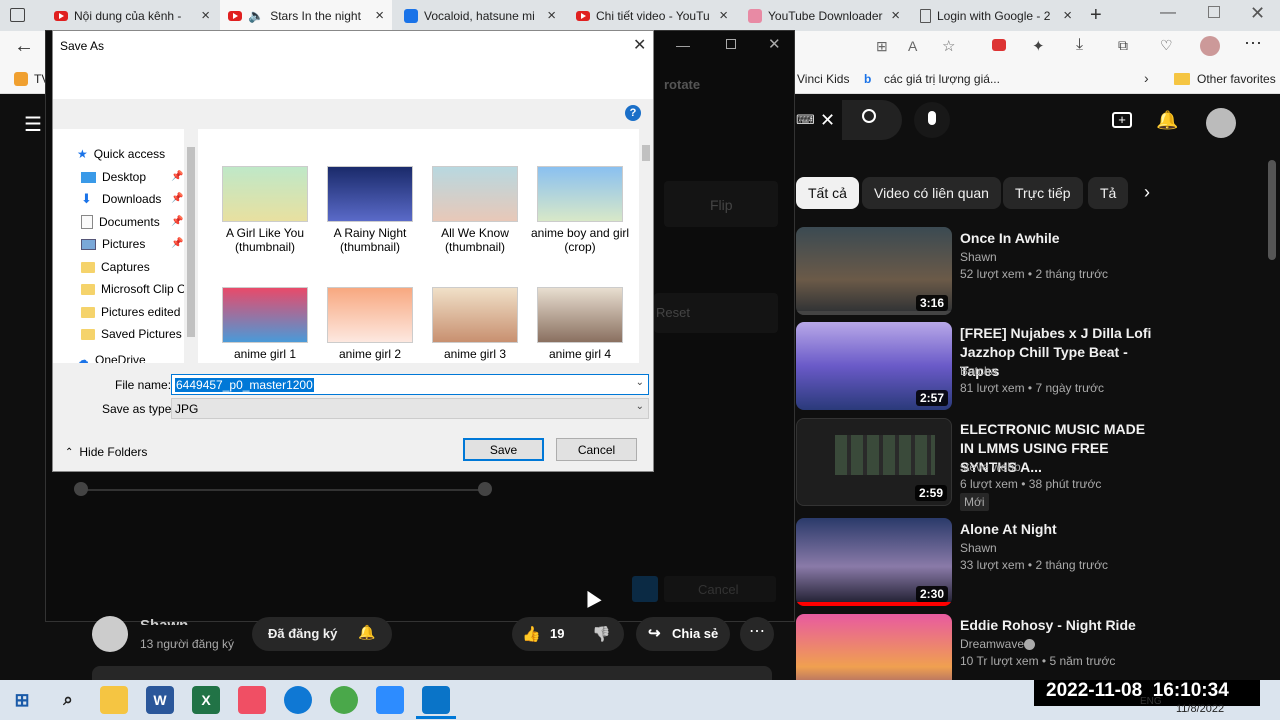  Describe the element at coordinates (596, 449) in the screenshot. I see `cancel-button: Cancel` at that location.